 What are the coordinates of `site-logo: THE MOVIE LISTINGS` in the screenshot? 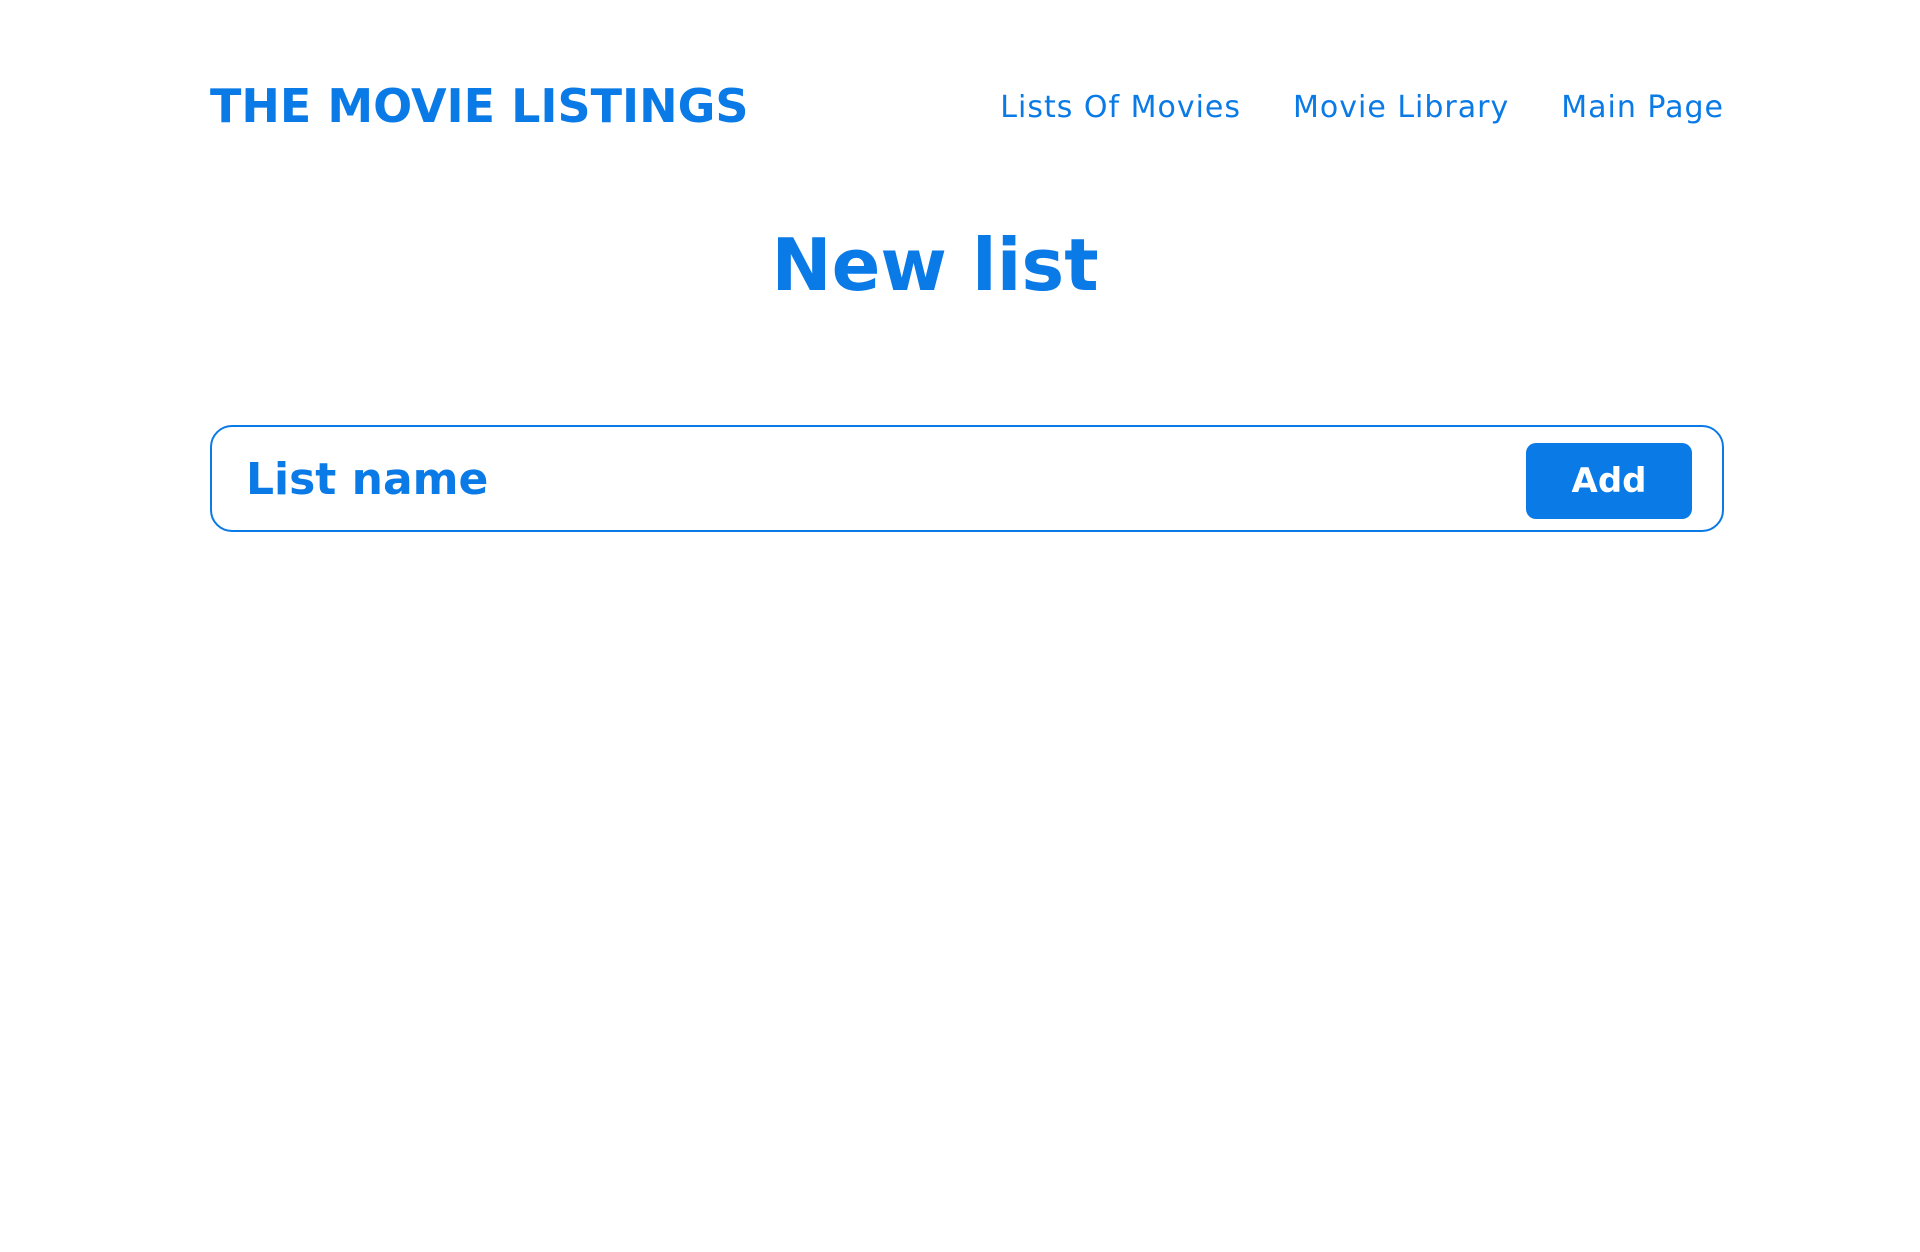 It's located at (479, 106).